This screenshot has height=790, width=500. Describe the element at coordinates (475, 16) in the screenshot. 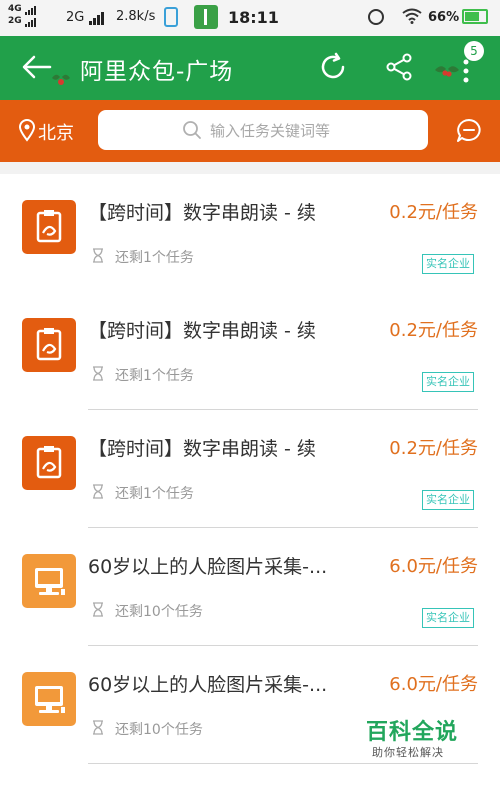

I see `battery-icon` at that location.